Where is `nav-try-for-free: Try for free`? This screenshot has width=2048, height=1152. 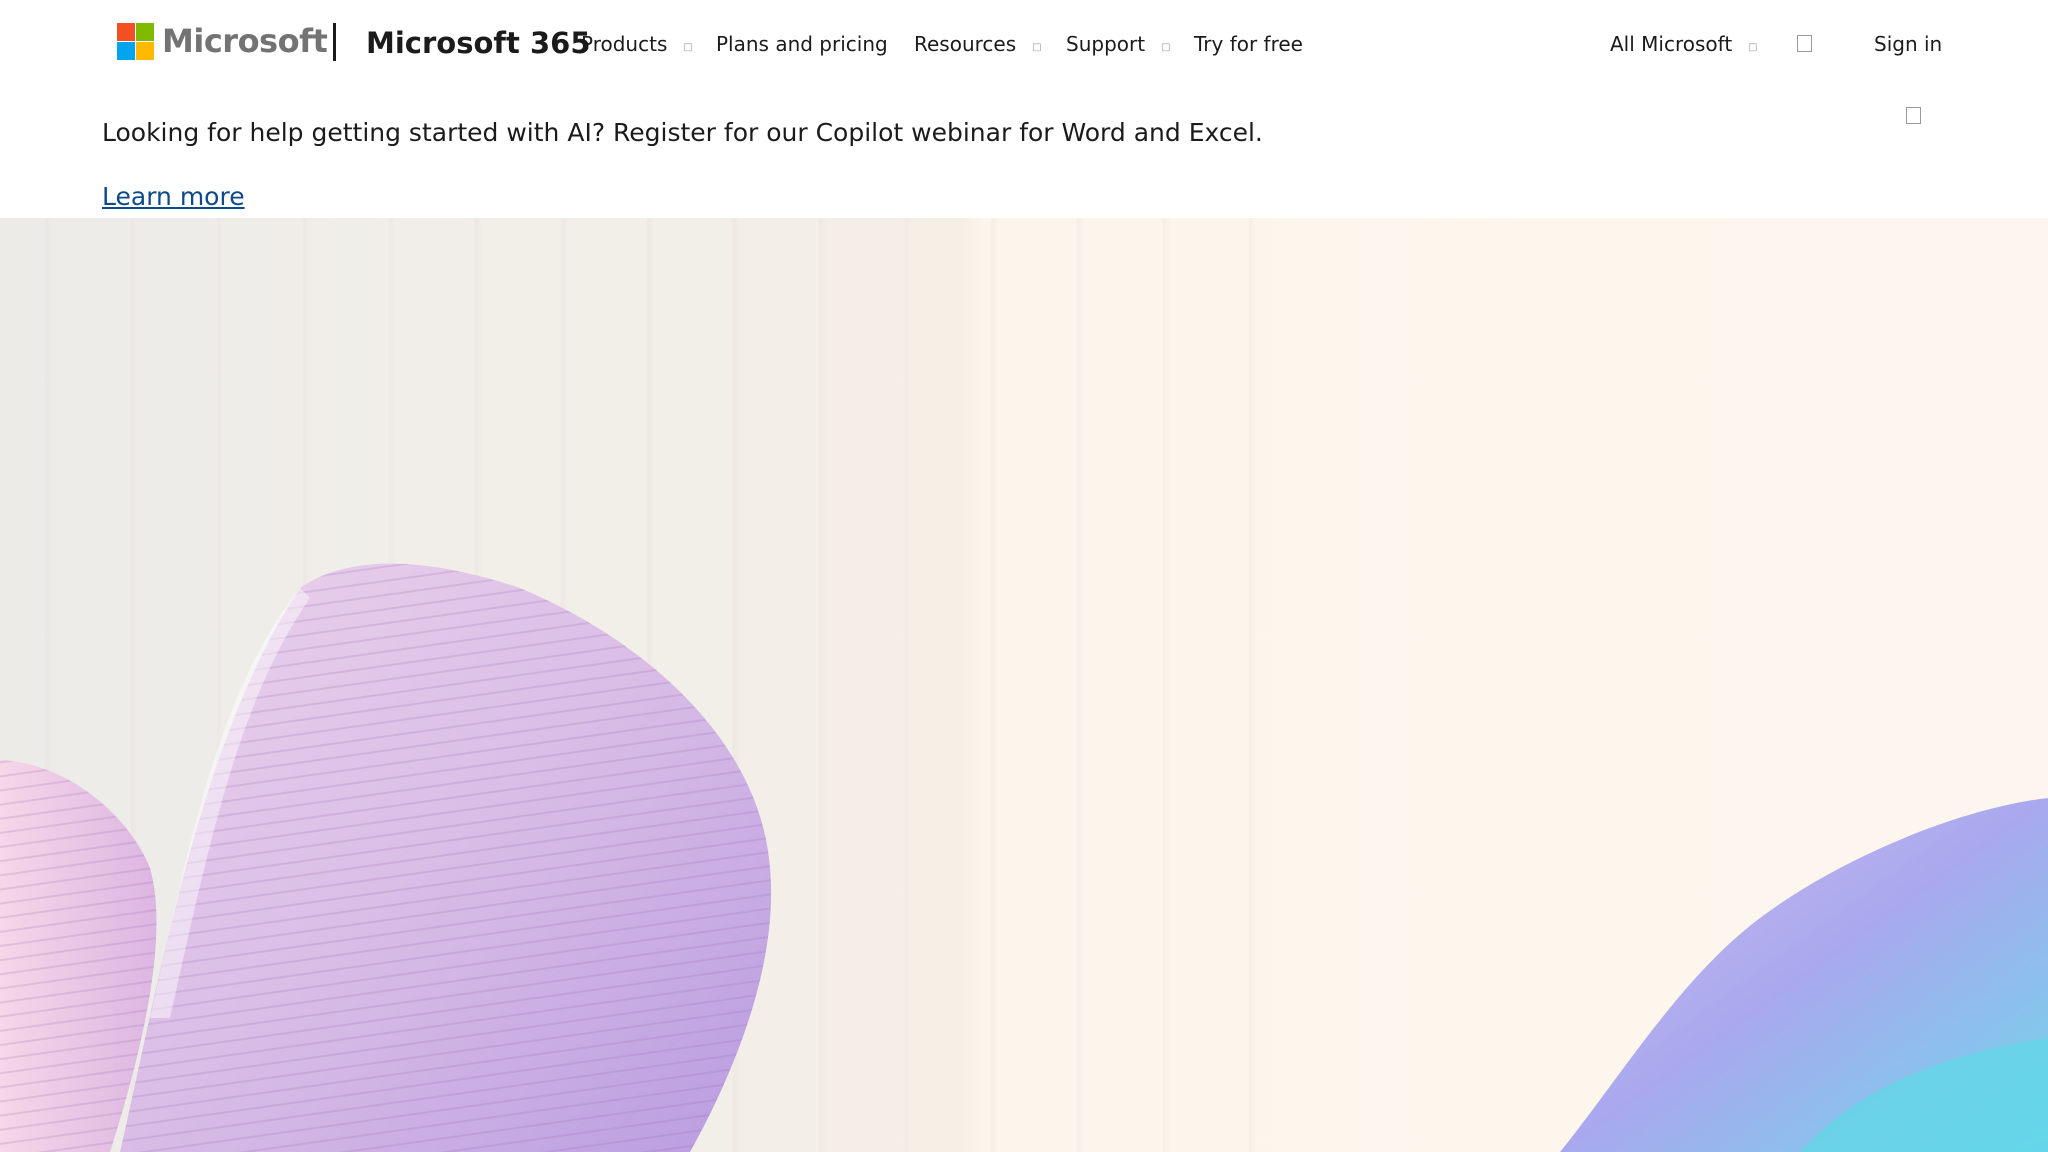 nav-try-for-free: Try for free is located at coordinates (1248, 44).